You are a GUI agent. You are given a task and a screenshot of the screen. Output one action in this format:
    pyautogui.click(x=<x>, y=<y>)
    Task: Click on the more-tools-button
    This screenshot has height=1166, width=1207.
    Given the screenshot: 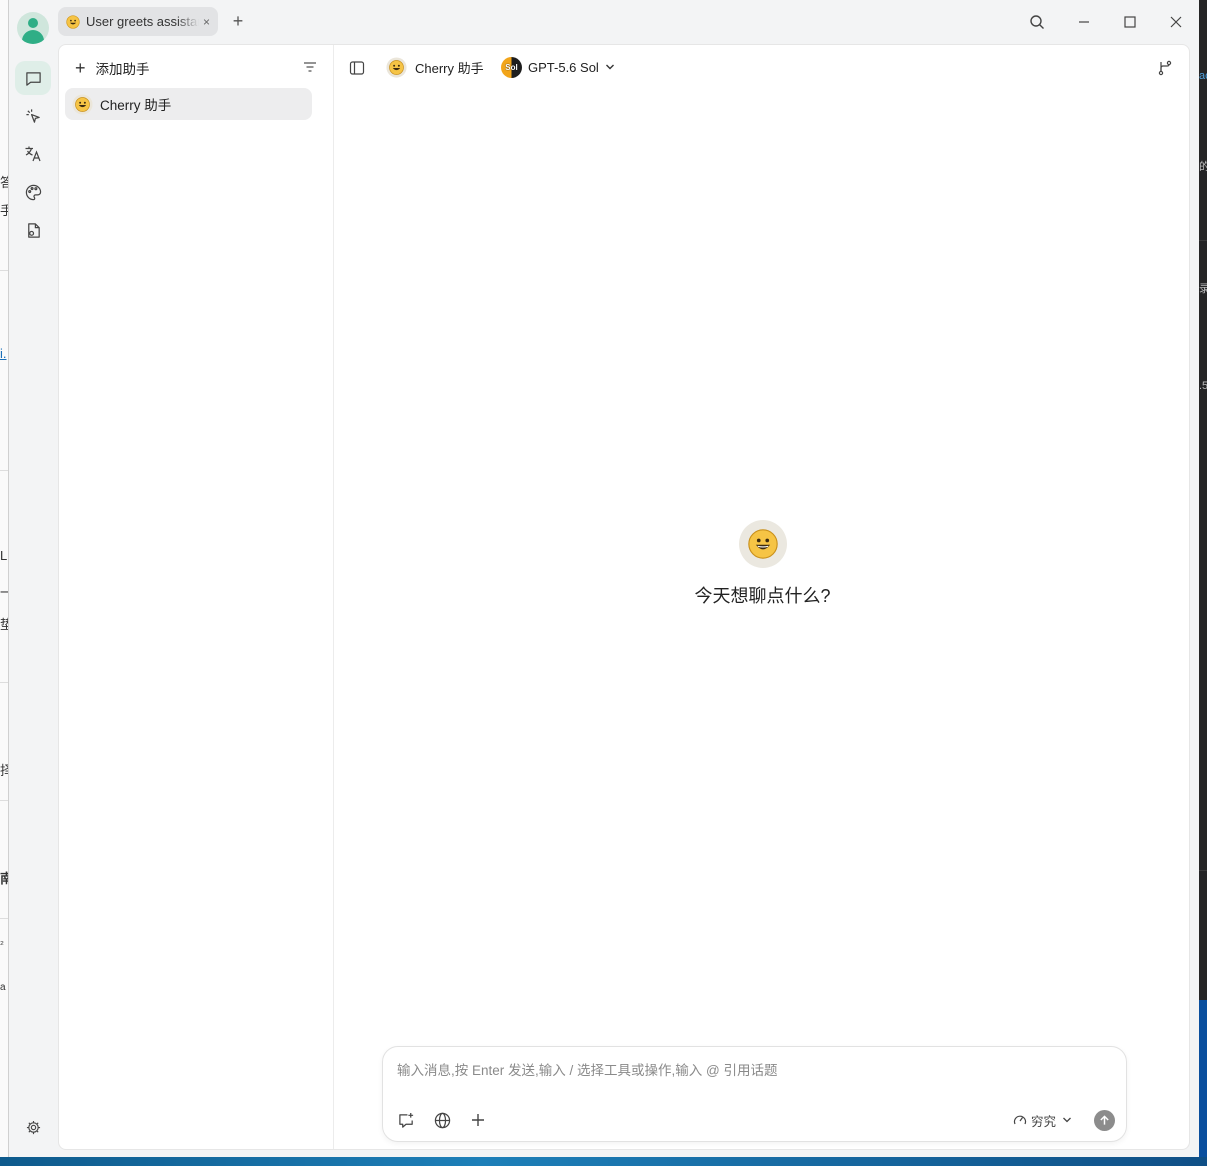 What is the action you would take?
    pyautogui.click(x=478, y=1120)
    